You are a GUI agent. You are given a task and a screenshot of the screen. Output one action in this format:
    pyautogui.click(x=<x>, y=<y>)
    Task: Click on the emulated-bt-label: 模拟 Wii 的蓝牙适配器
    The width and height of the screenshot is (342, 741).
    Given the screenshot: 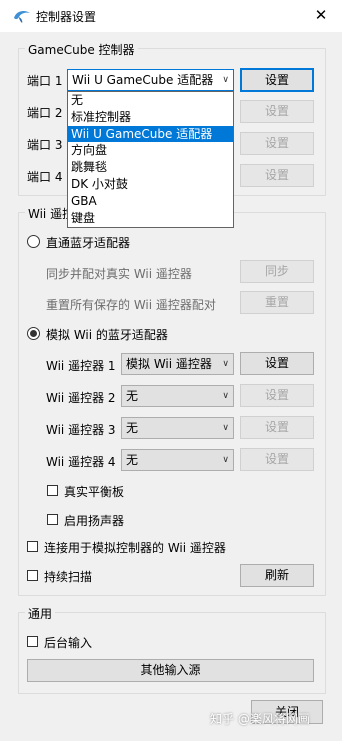 What is the action you would take?
    pyautogui.click(x=107, y=335)
    